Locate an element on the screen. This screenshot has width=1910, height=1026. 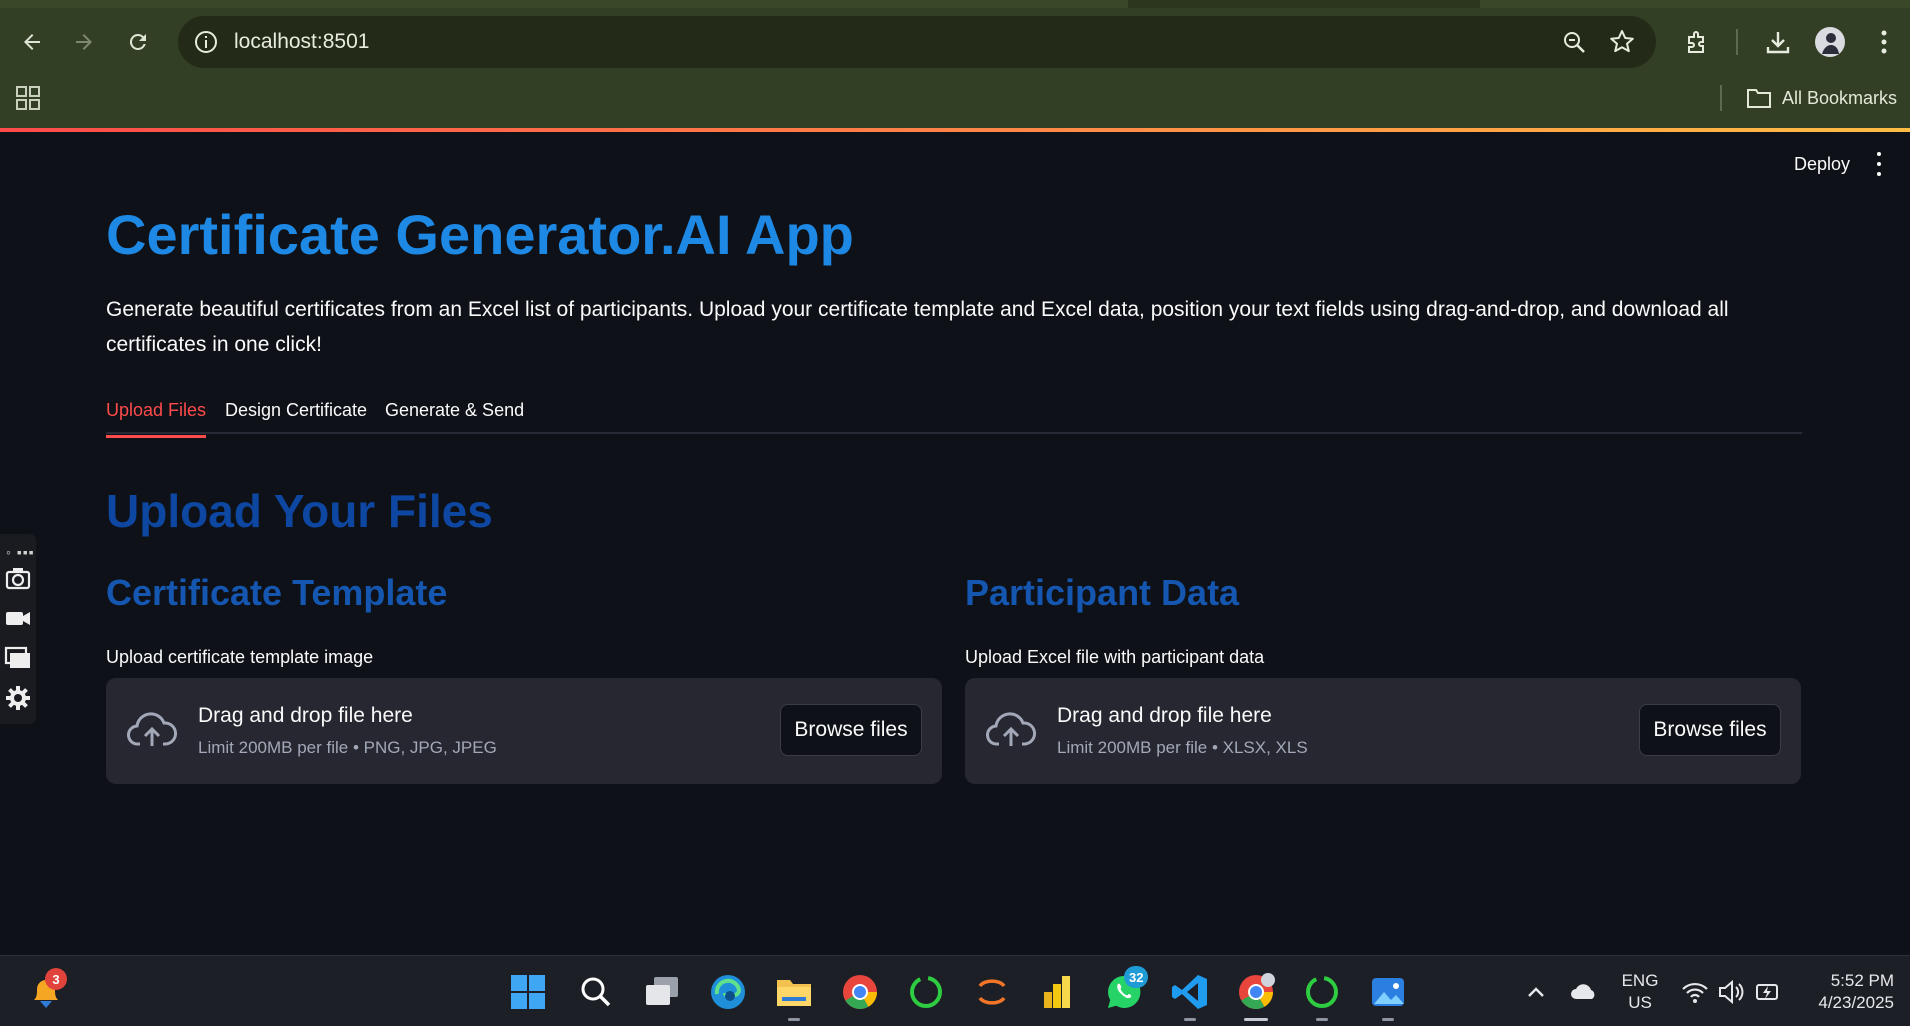
site-info-icon is located at coordinates (206, 42).